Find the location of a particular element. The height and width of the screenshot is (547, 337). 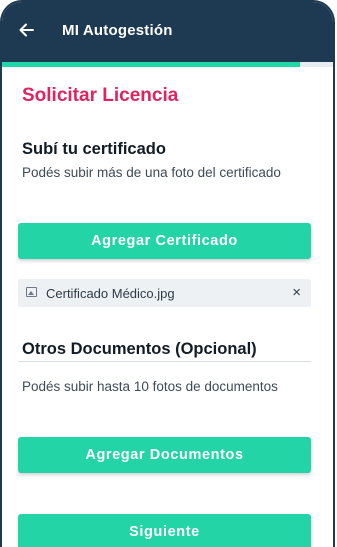

remove-file-icon: × is located at coordinates (296, 292).